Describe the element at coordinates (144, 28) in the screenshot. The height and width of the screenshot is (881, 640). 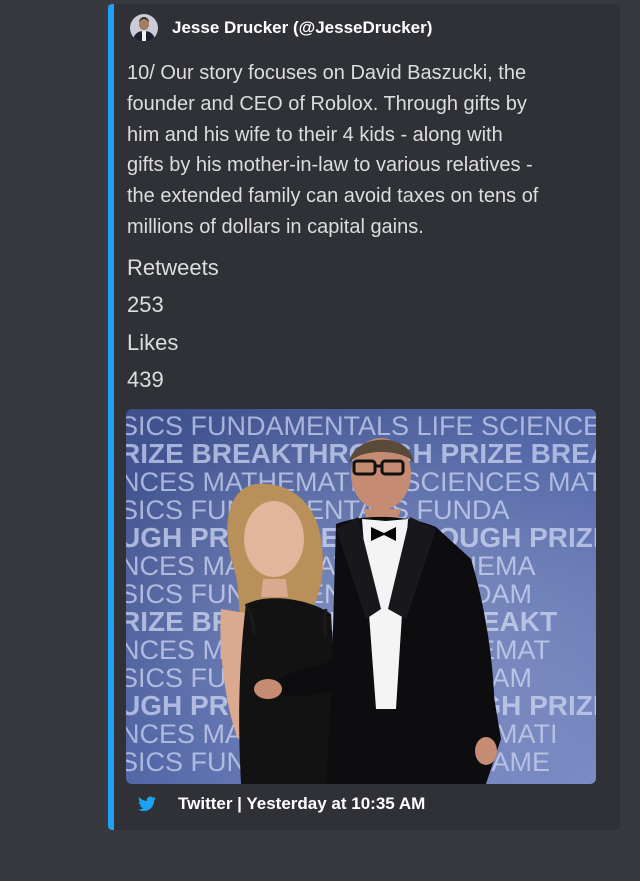
I see `author-avatar` at that location.